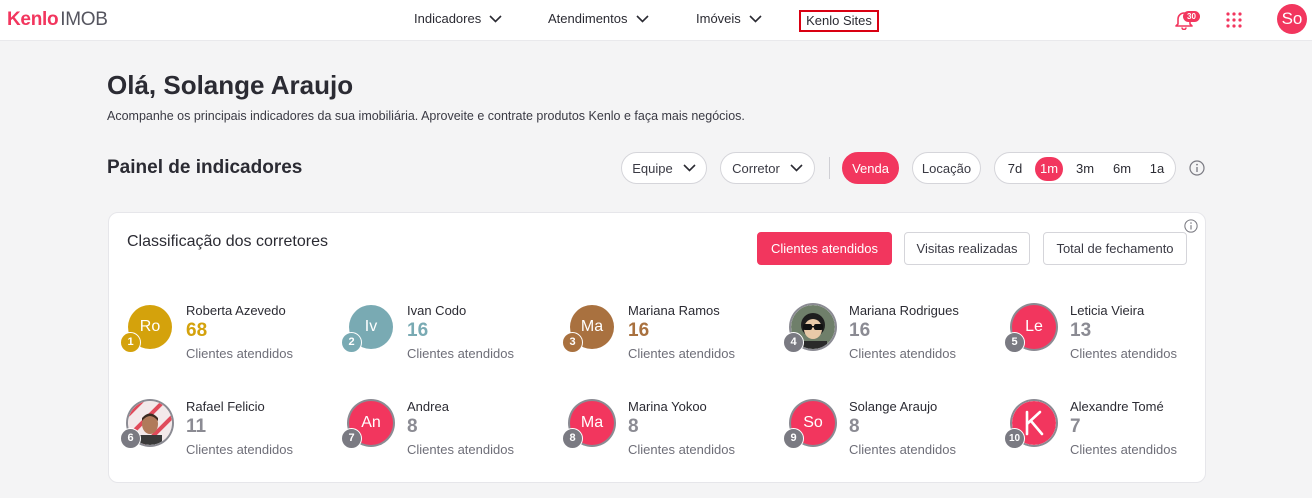 This screenshot has height=498, width=1312. I want to click on rank-badge: 8, so click(572, 438).